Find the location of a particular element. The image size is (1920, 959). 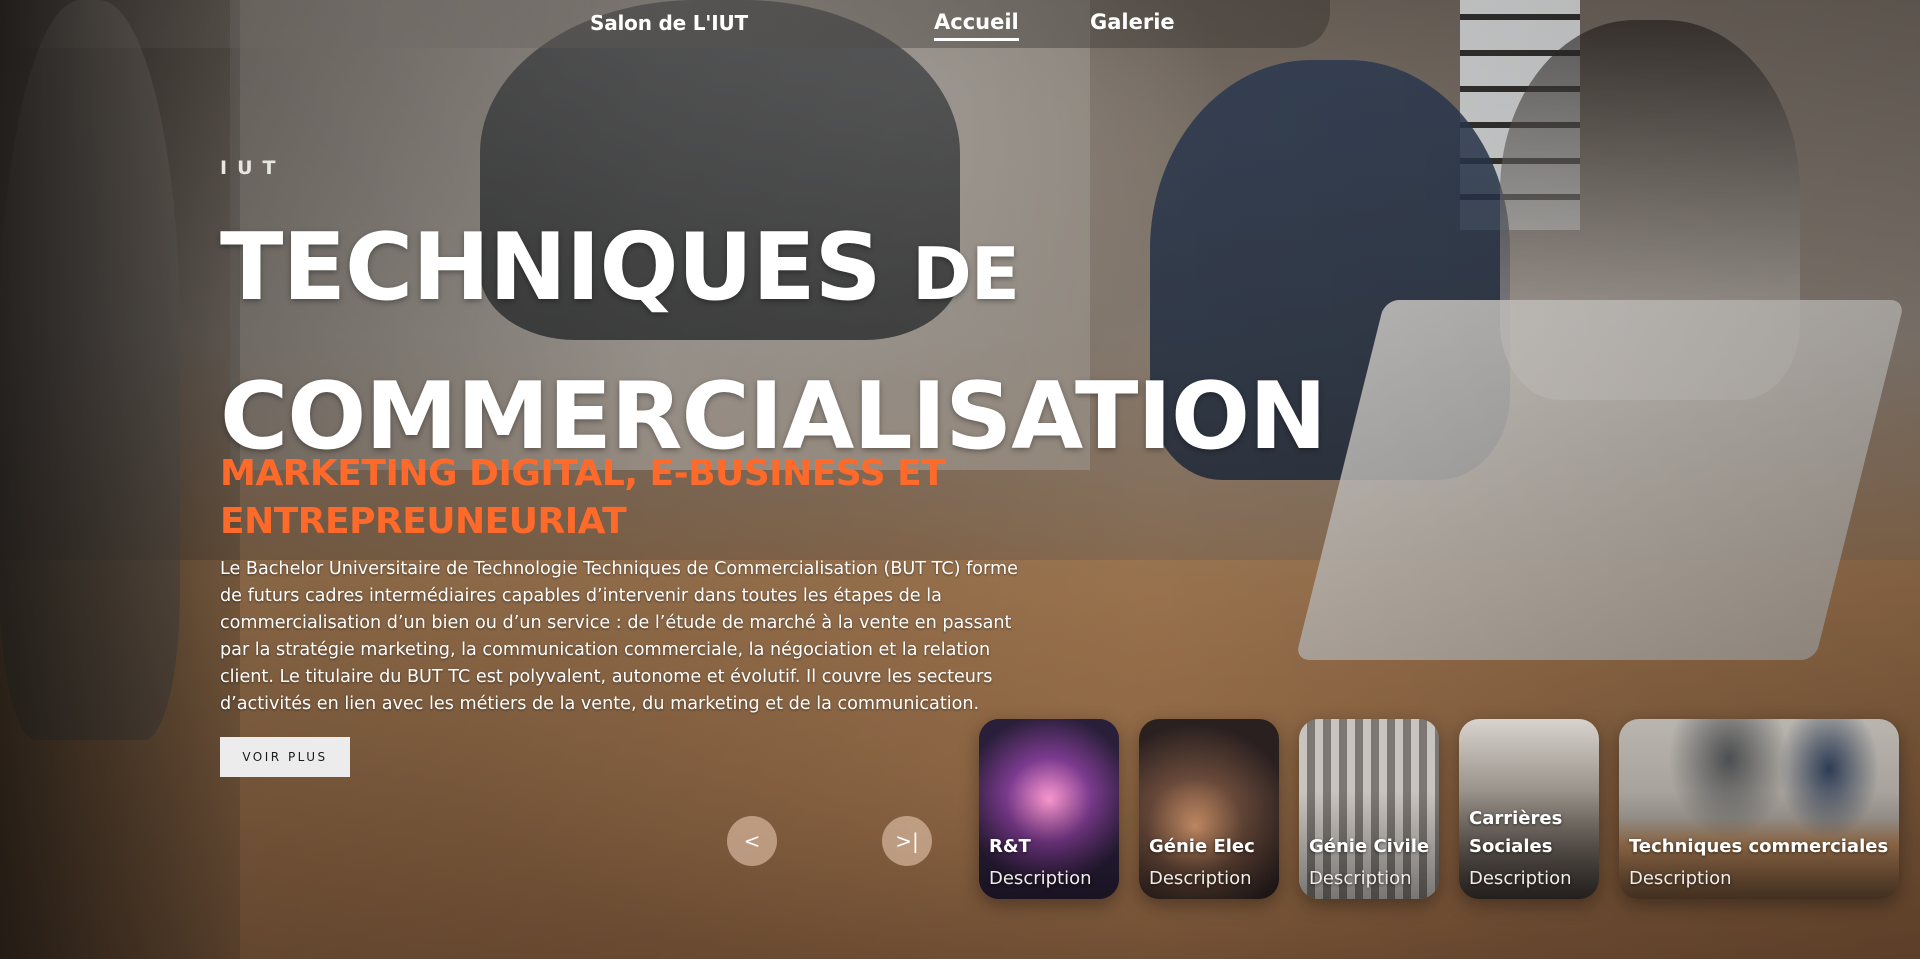

slider-prev-button: < is located at coordinates (752, 841).